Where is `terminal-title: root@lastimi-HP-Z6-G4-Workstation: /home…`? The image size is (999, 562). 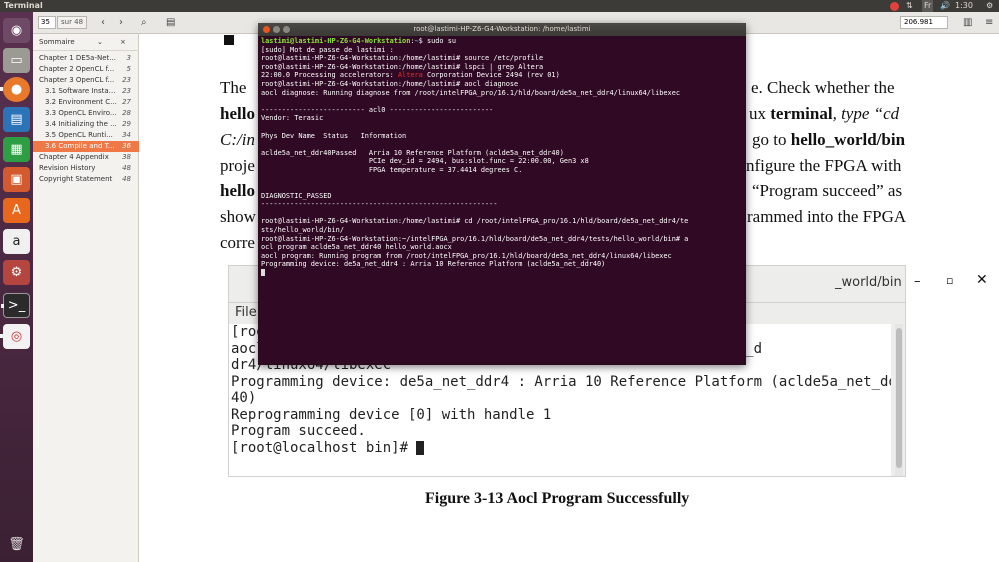
terminal-title: root@lastimi-HP-Z6-G4-Workstation: /home… is located at coordinates (502, 29).